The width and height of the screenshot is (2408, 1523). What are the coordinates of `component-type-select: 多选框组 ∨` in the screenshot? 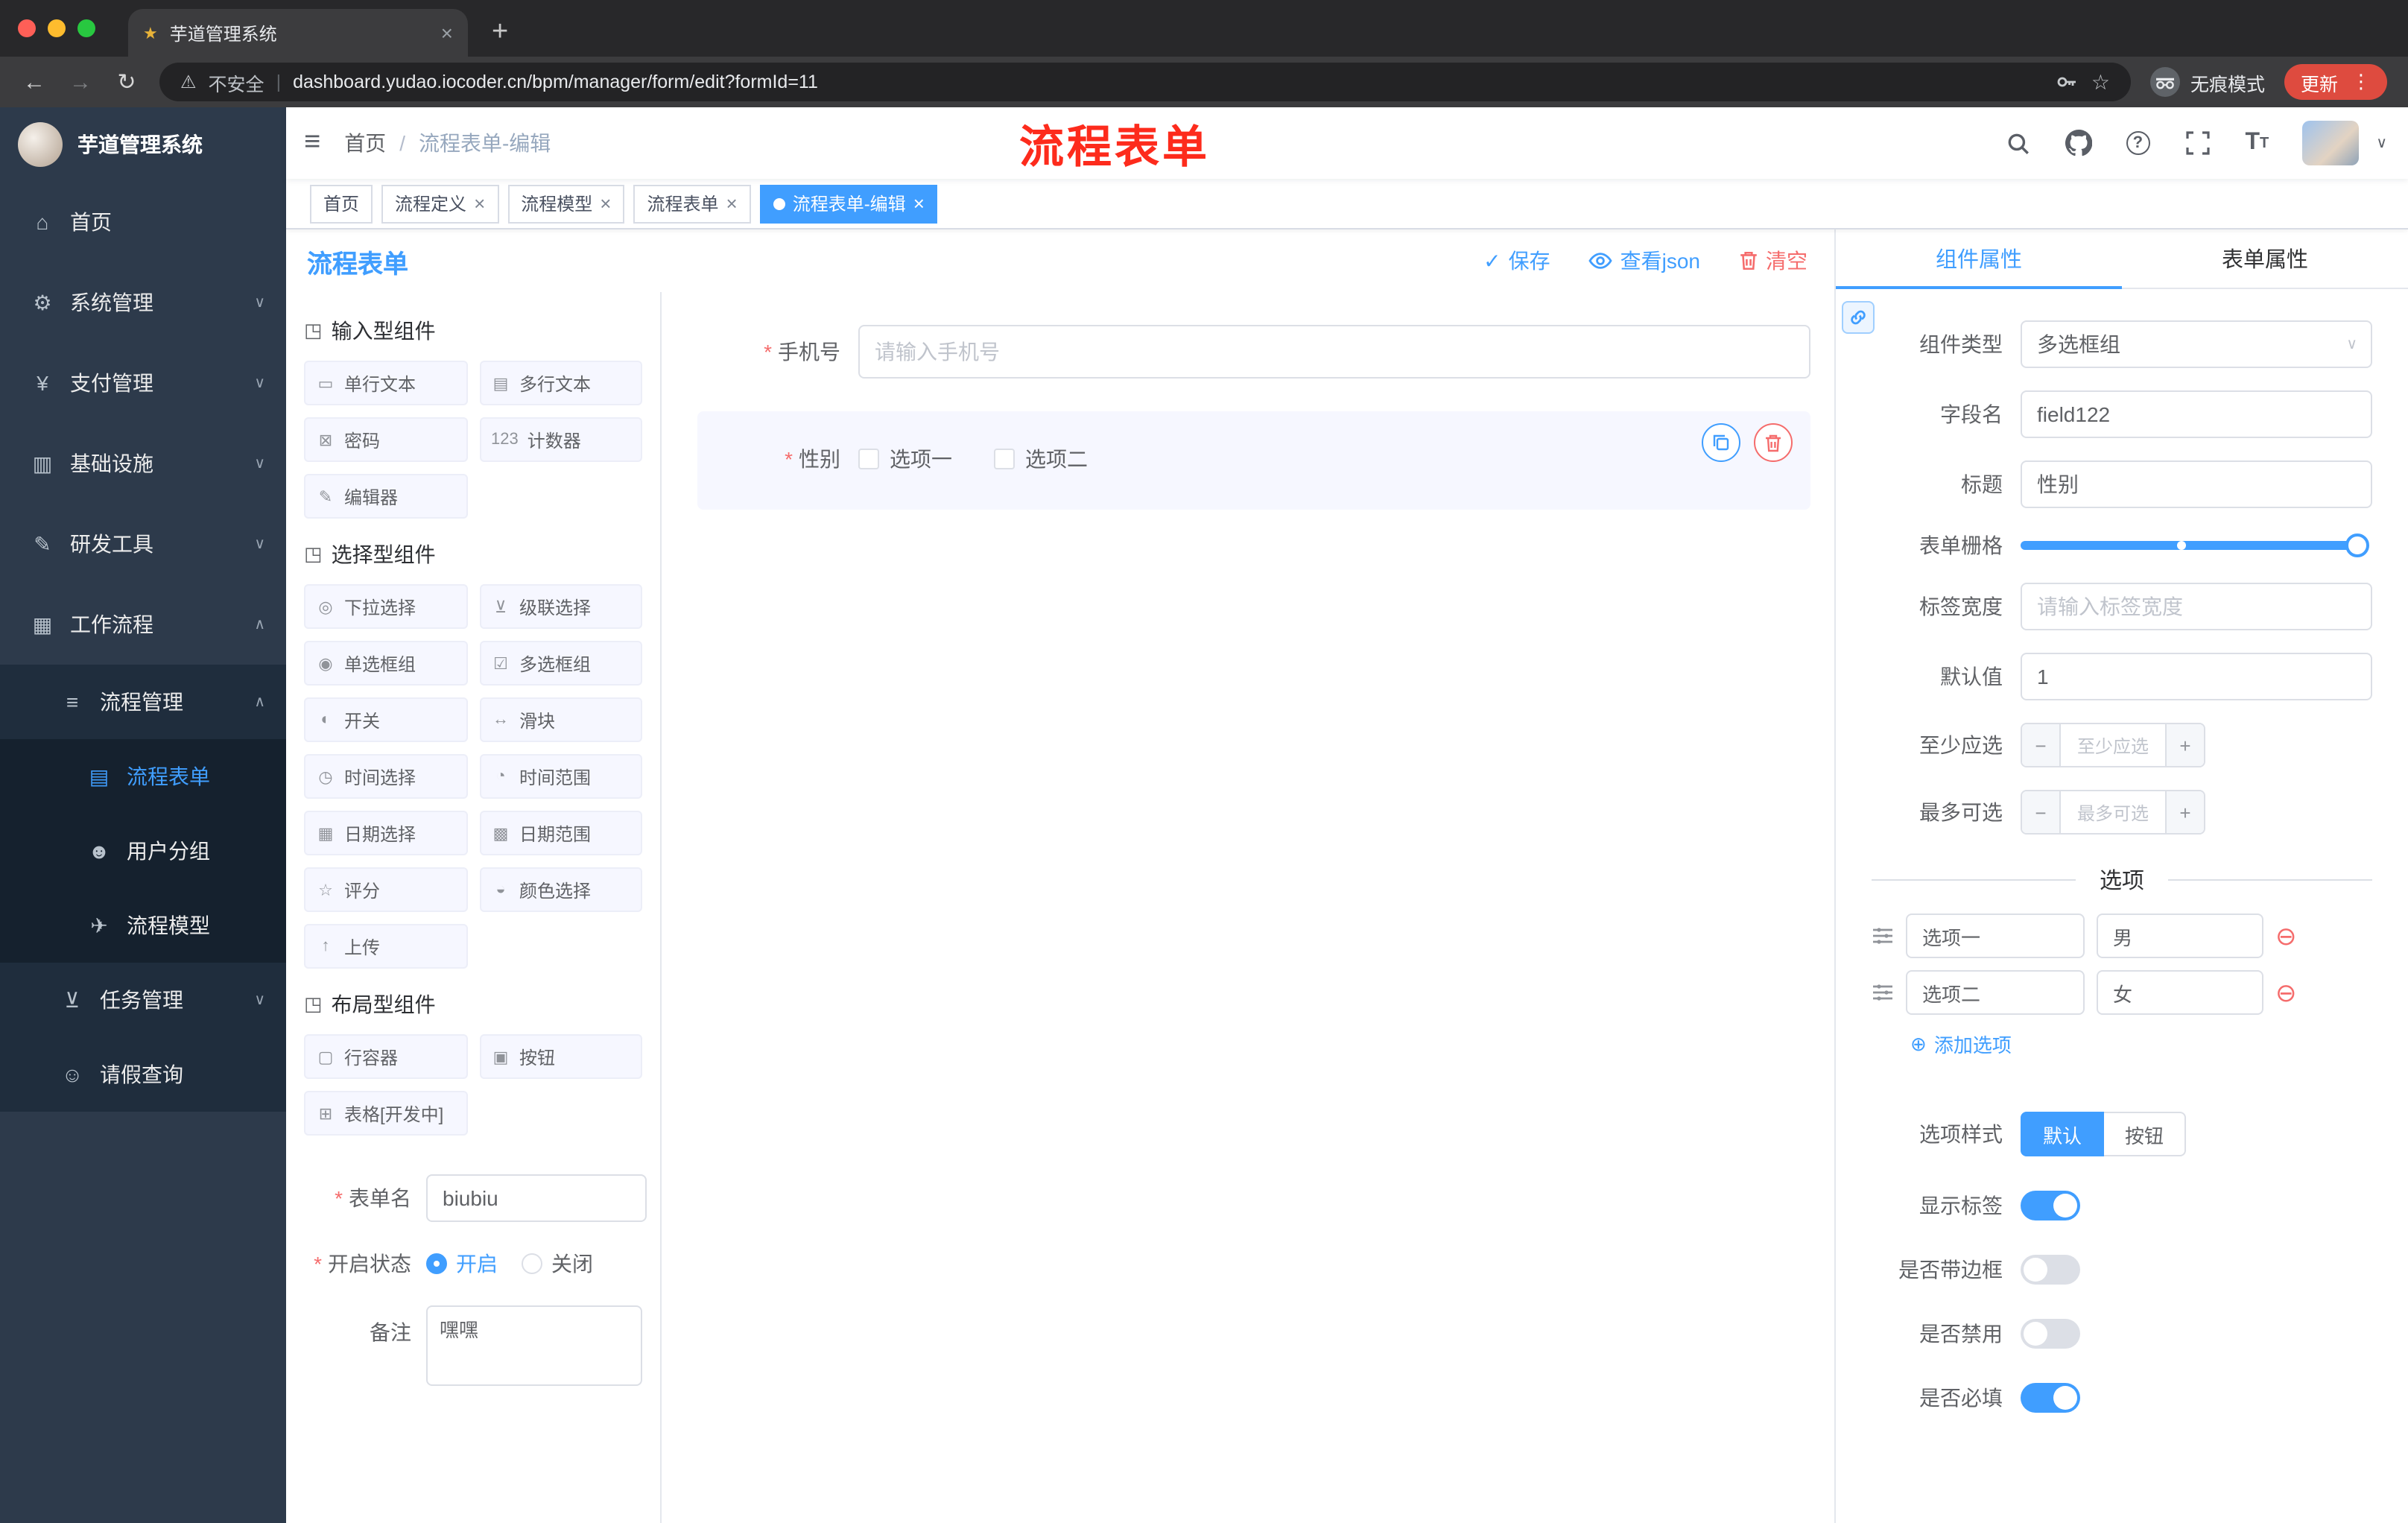 It's located at (2196, 344).